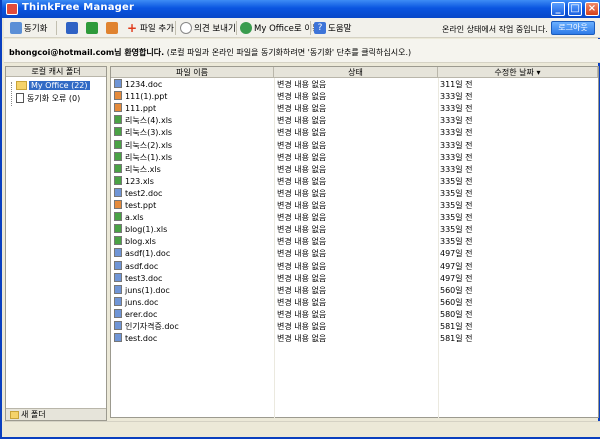 The image size is (600, 439). Describe the element at coordinates (456, 314) in the screenshot. I see `file-modified-date: 580일 전` at that location.